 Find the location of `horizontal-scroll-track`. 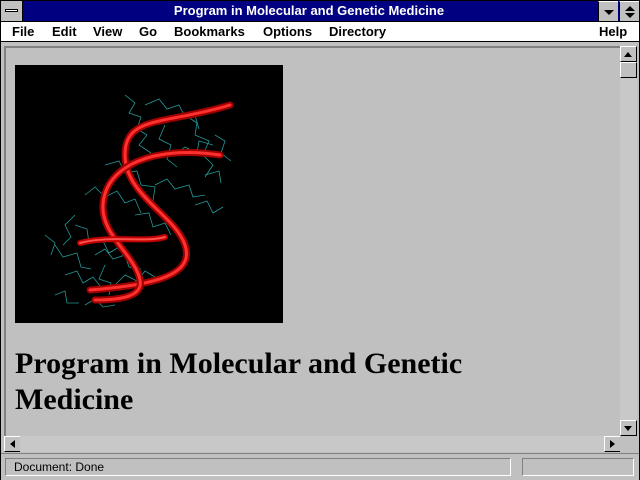

horizontal-scroll-track is located at coordinates (312, 444).